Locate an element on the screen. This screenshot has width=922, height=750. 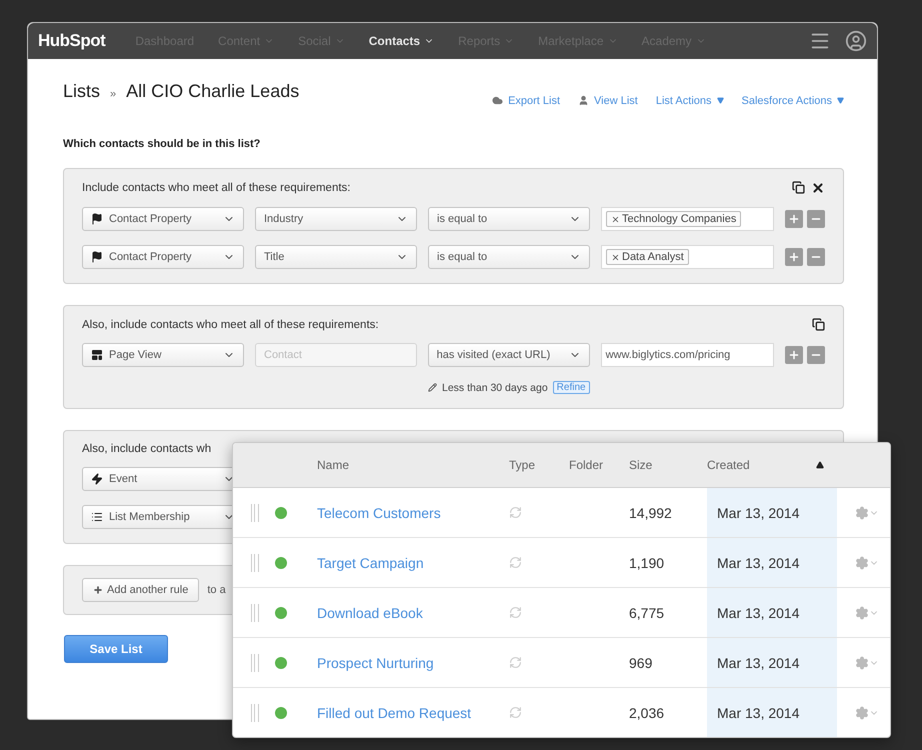
add-rule-button: Add another rule is located at coordinates (141, 590).